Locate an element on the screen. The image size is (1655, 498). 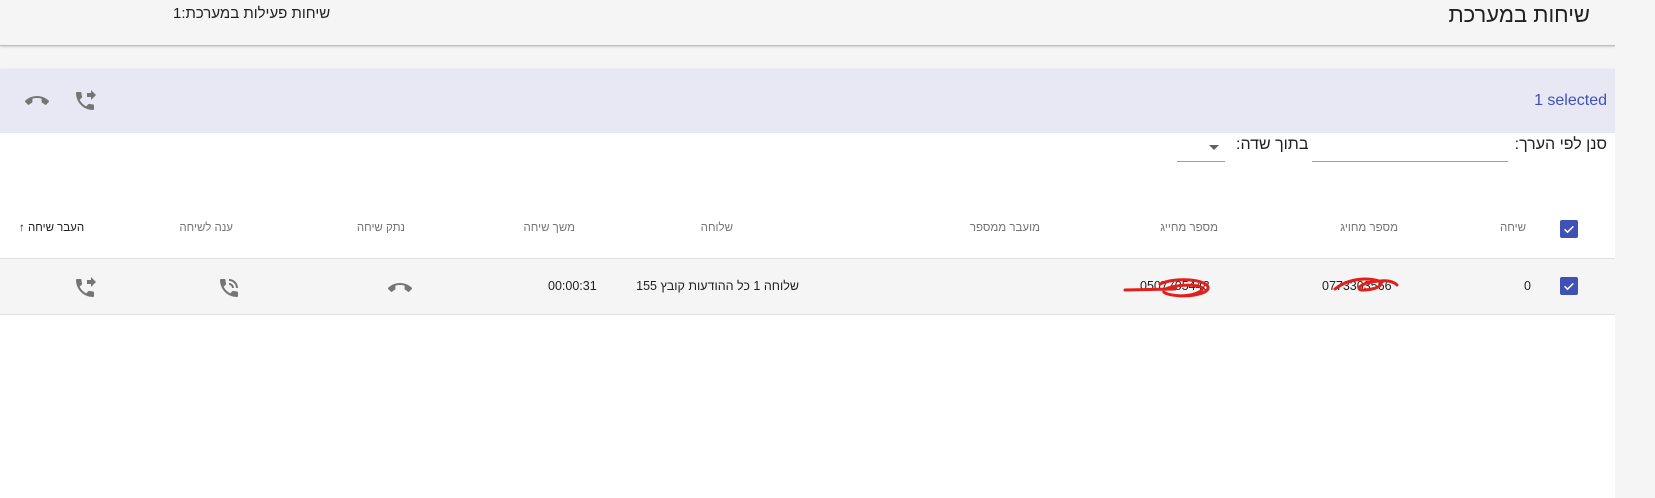
transfer-selected-button is located at coordinates (85, 101).